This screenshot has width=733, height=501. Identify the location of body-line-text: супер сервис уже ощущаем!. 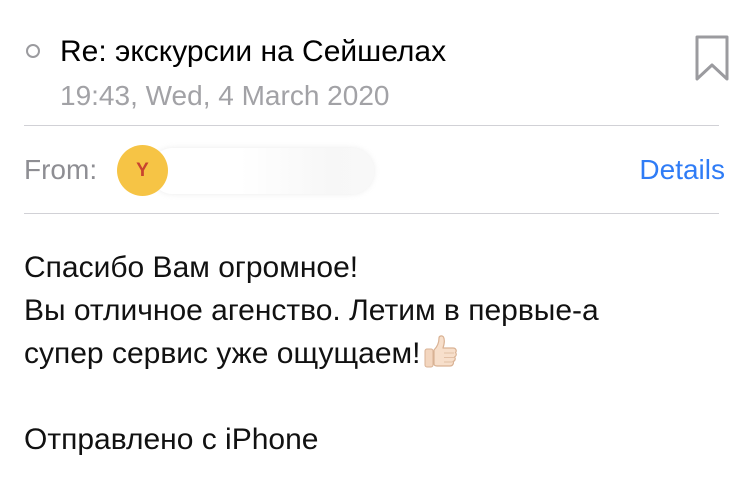
(222, 353).